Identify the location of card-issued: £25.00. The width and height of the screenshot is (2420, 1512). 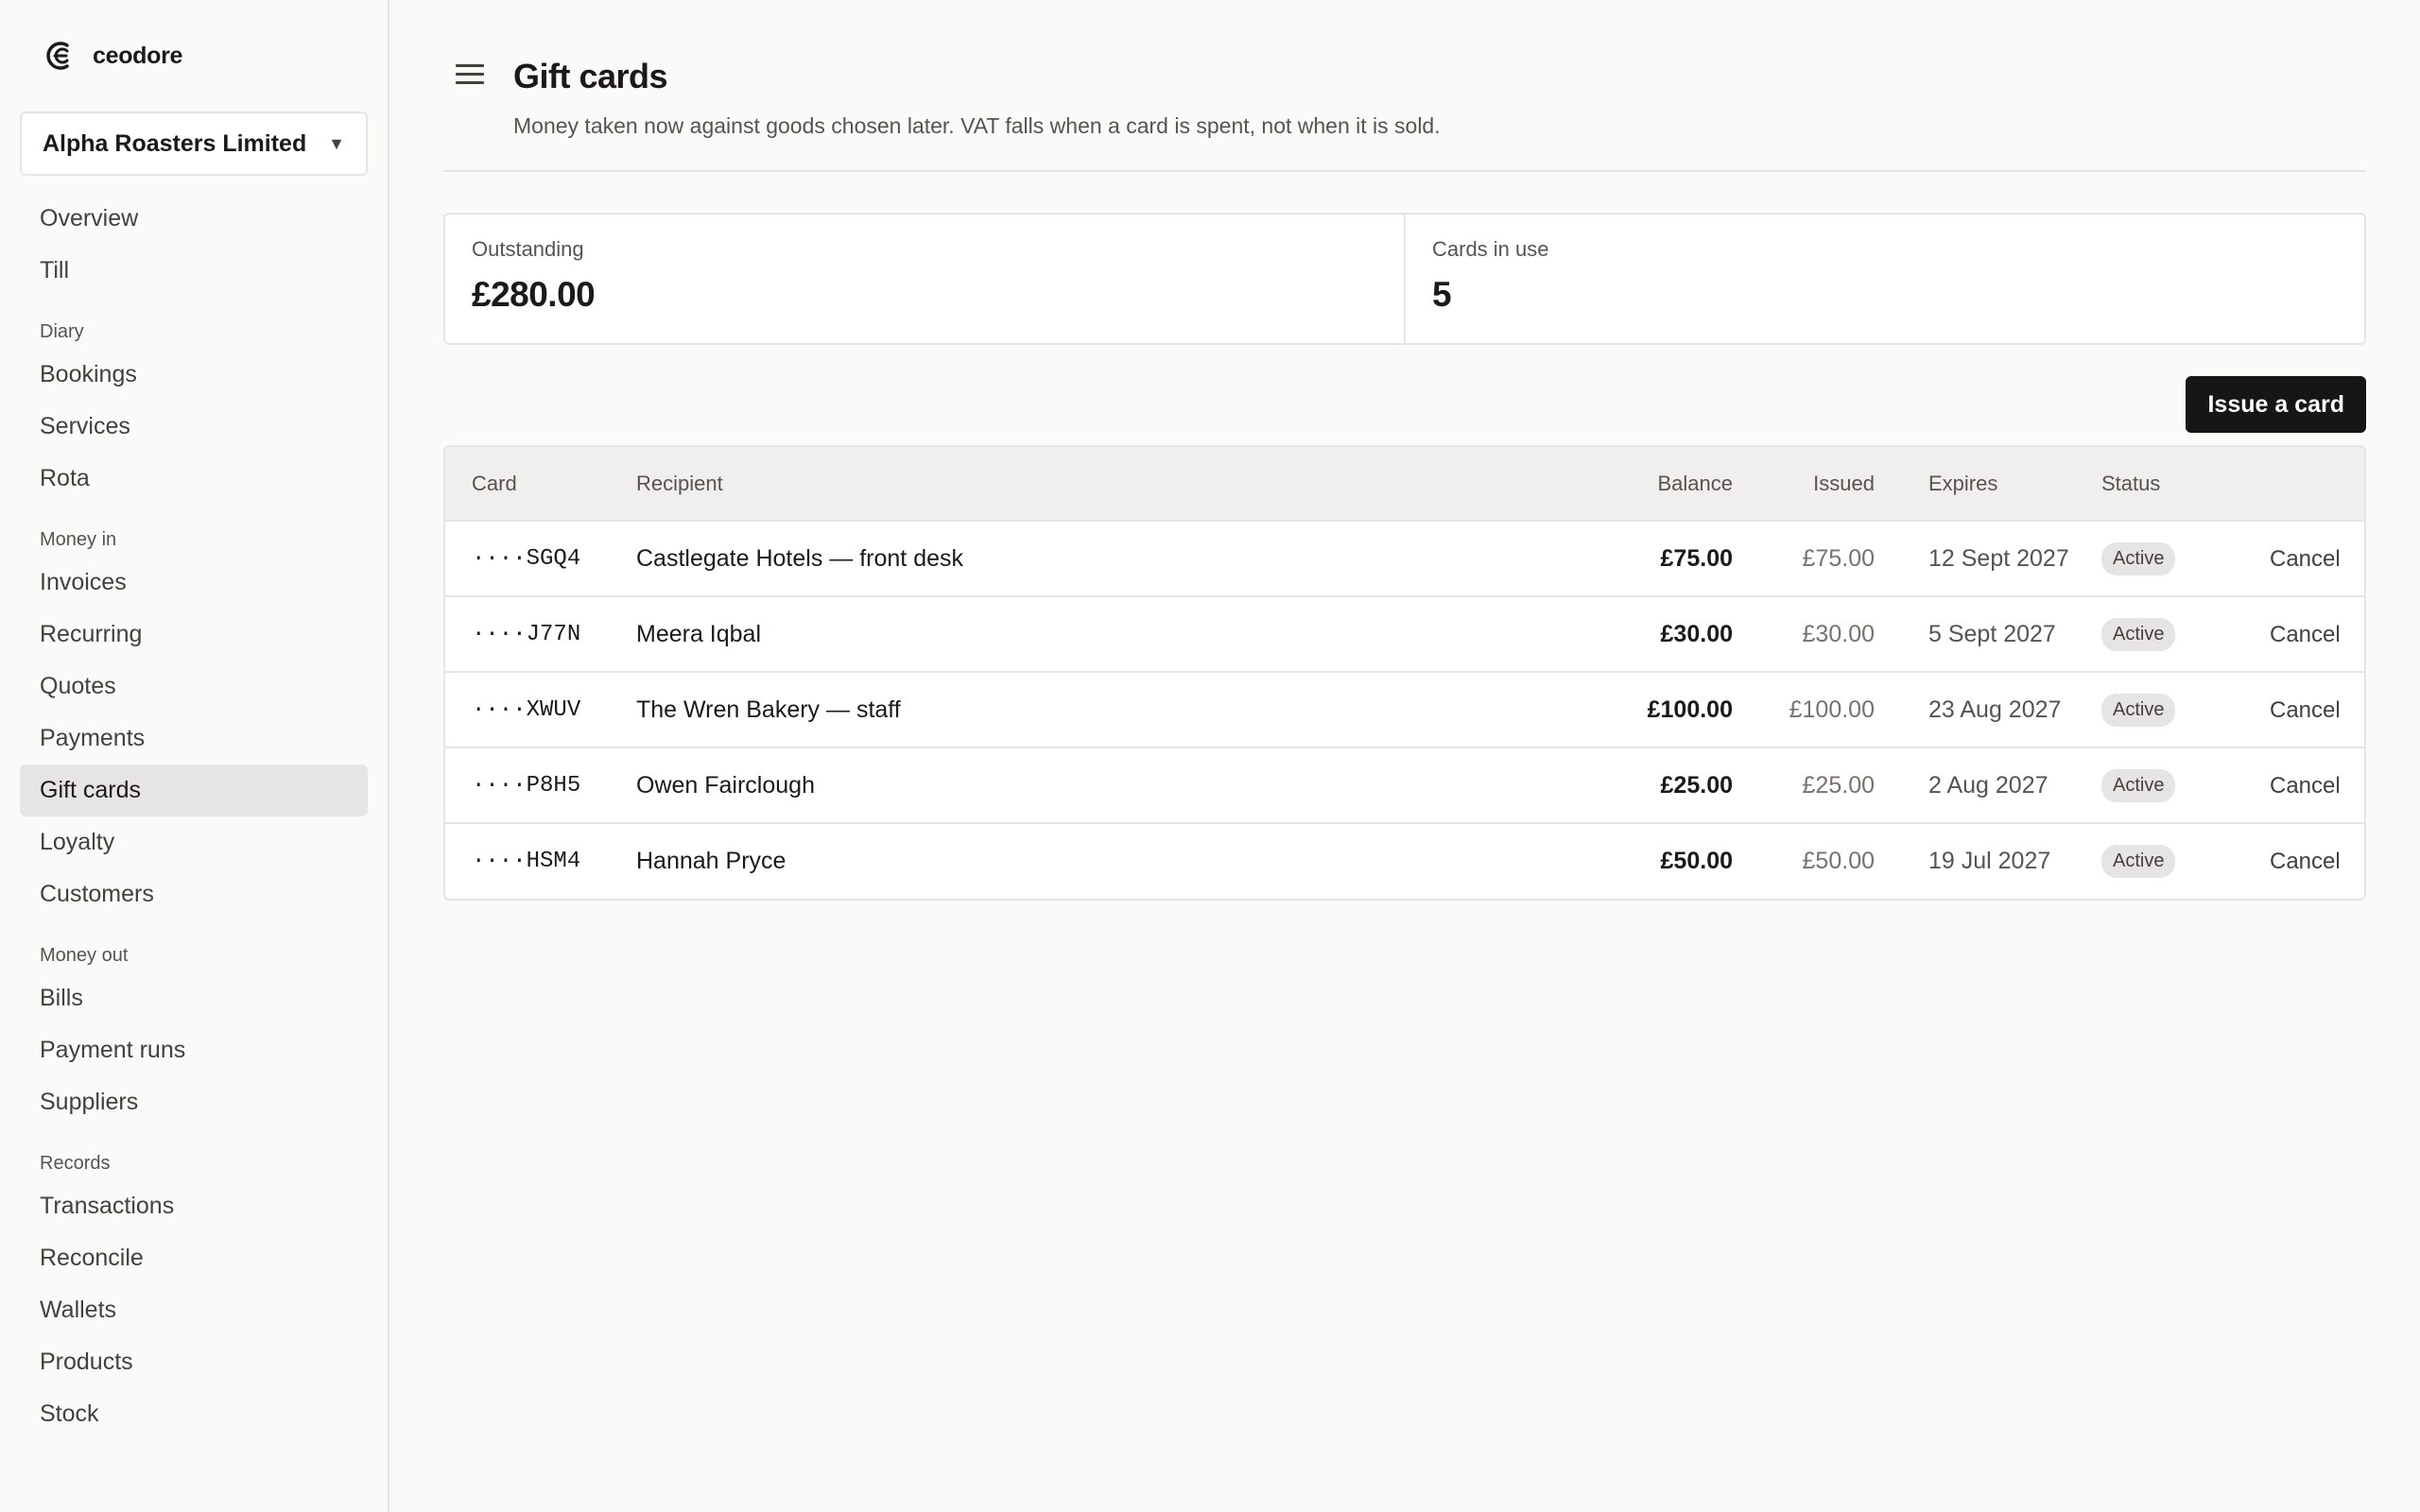
(1804, 785).